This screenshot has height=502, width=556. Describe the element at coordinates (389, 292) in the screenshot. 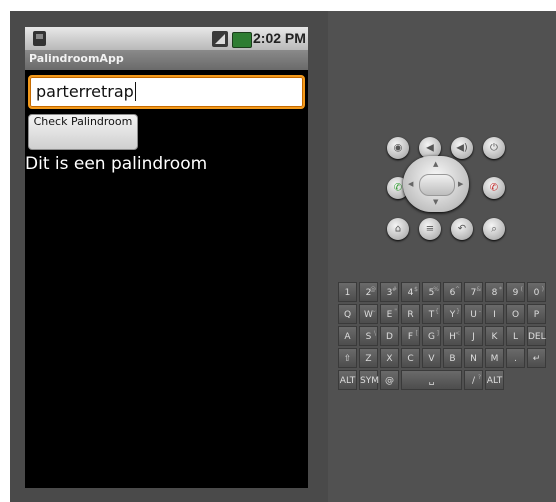

I see `key-3: 3 #` at that location.